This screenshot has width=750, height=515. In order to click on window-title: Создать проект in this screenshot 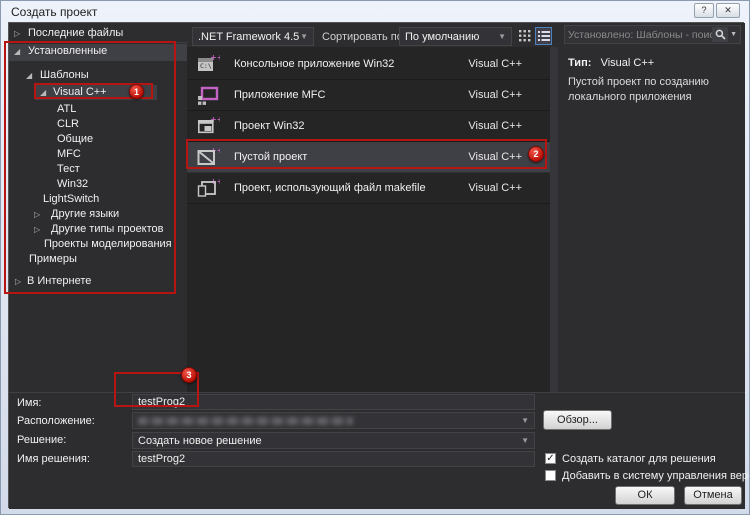, I will do `click(54, 12)`.